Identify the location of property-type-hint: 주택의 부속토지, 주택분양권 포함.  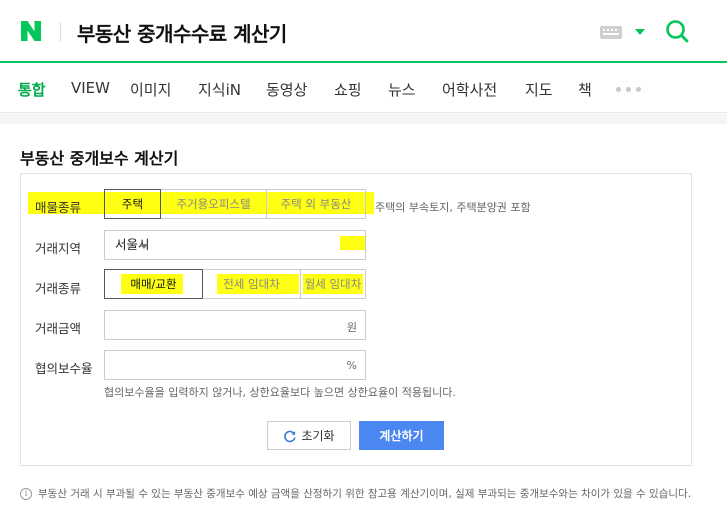
(453, 207).